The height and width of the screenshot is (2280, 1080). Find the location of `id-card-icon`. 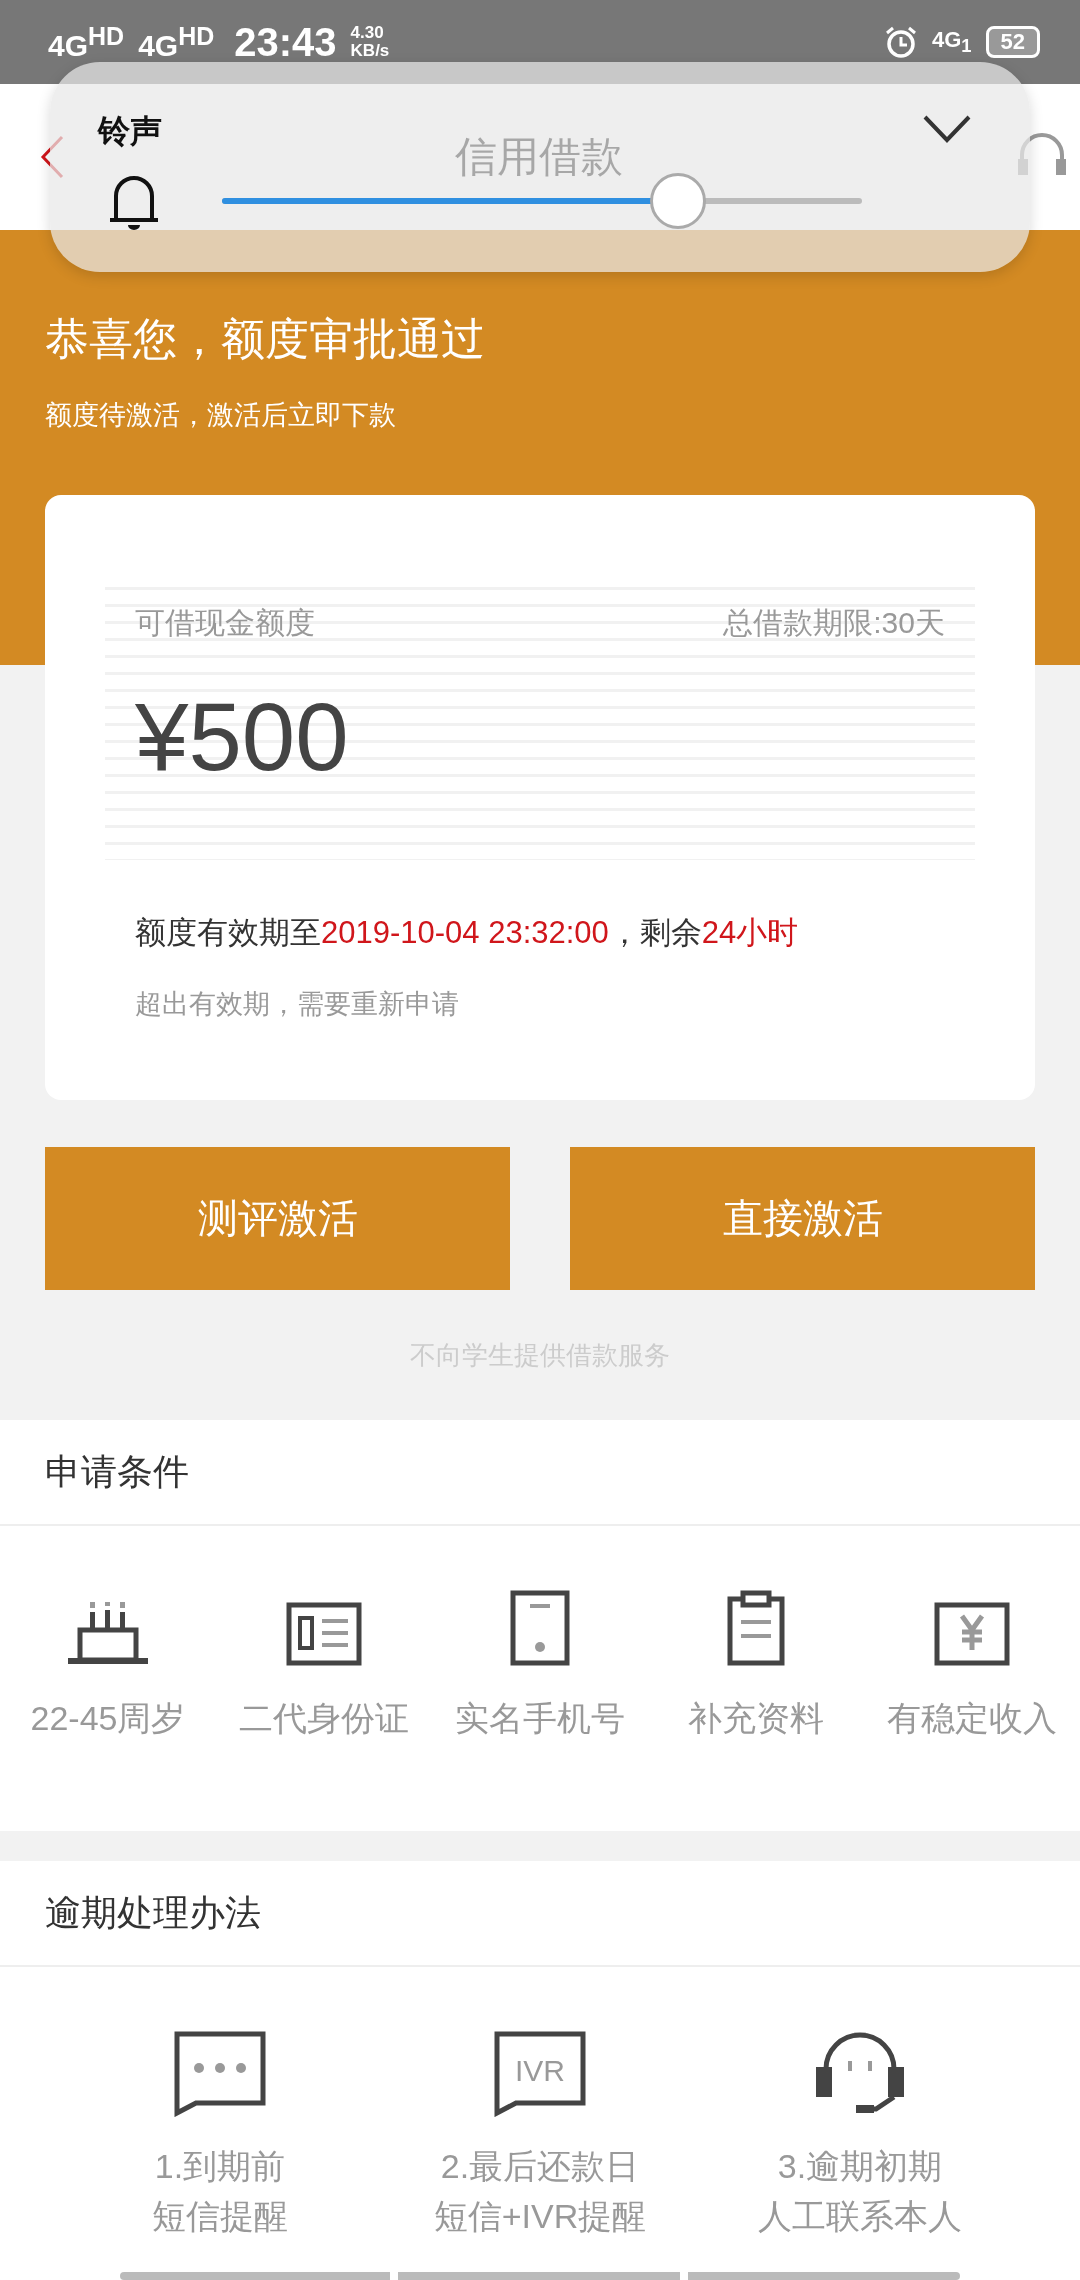

id-card-icon is located at coordinates (324, 1634).